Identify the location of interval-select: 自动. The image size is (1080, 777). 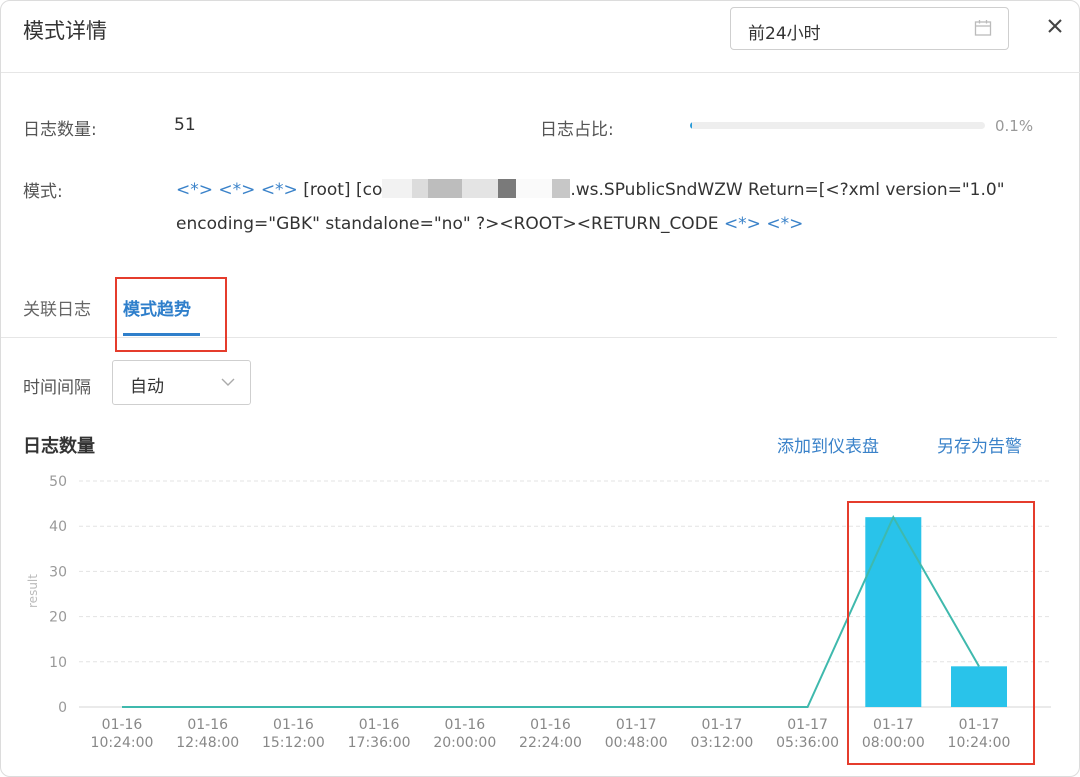
(181, 382).